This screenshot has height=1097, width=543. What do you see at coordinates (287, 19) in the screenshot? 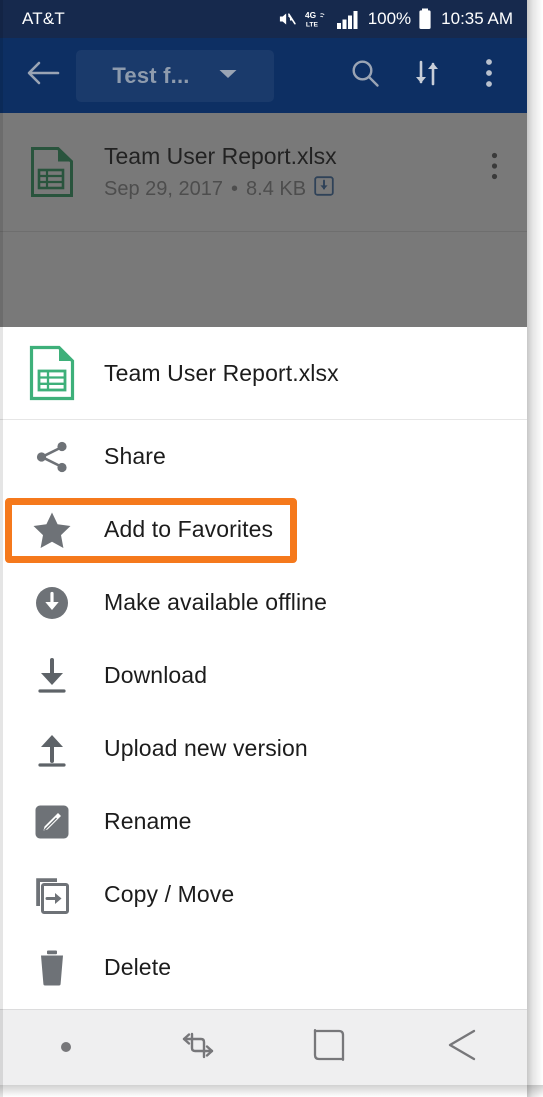
I see `mute-icon` at bounding box center [287, 19].